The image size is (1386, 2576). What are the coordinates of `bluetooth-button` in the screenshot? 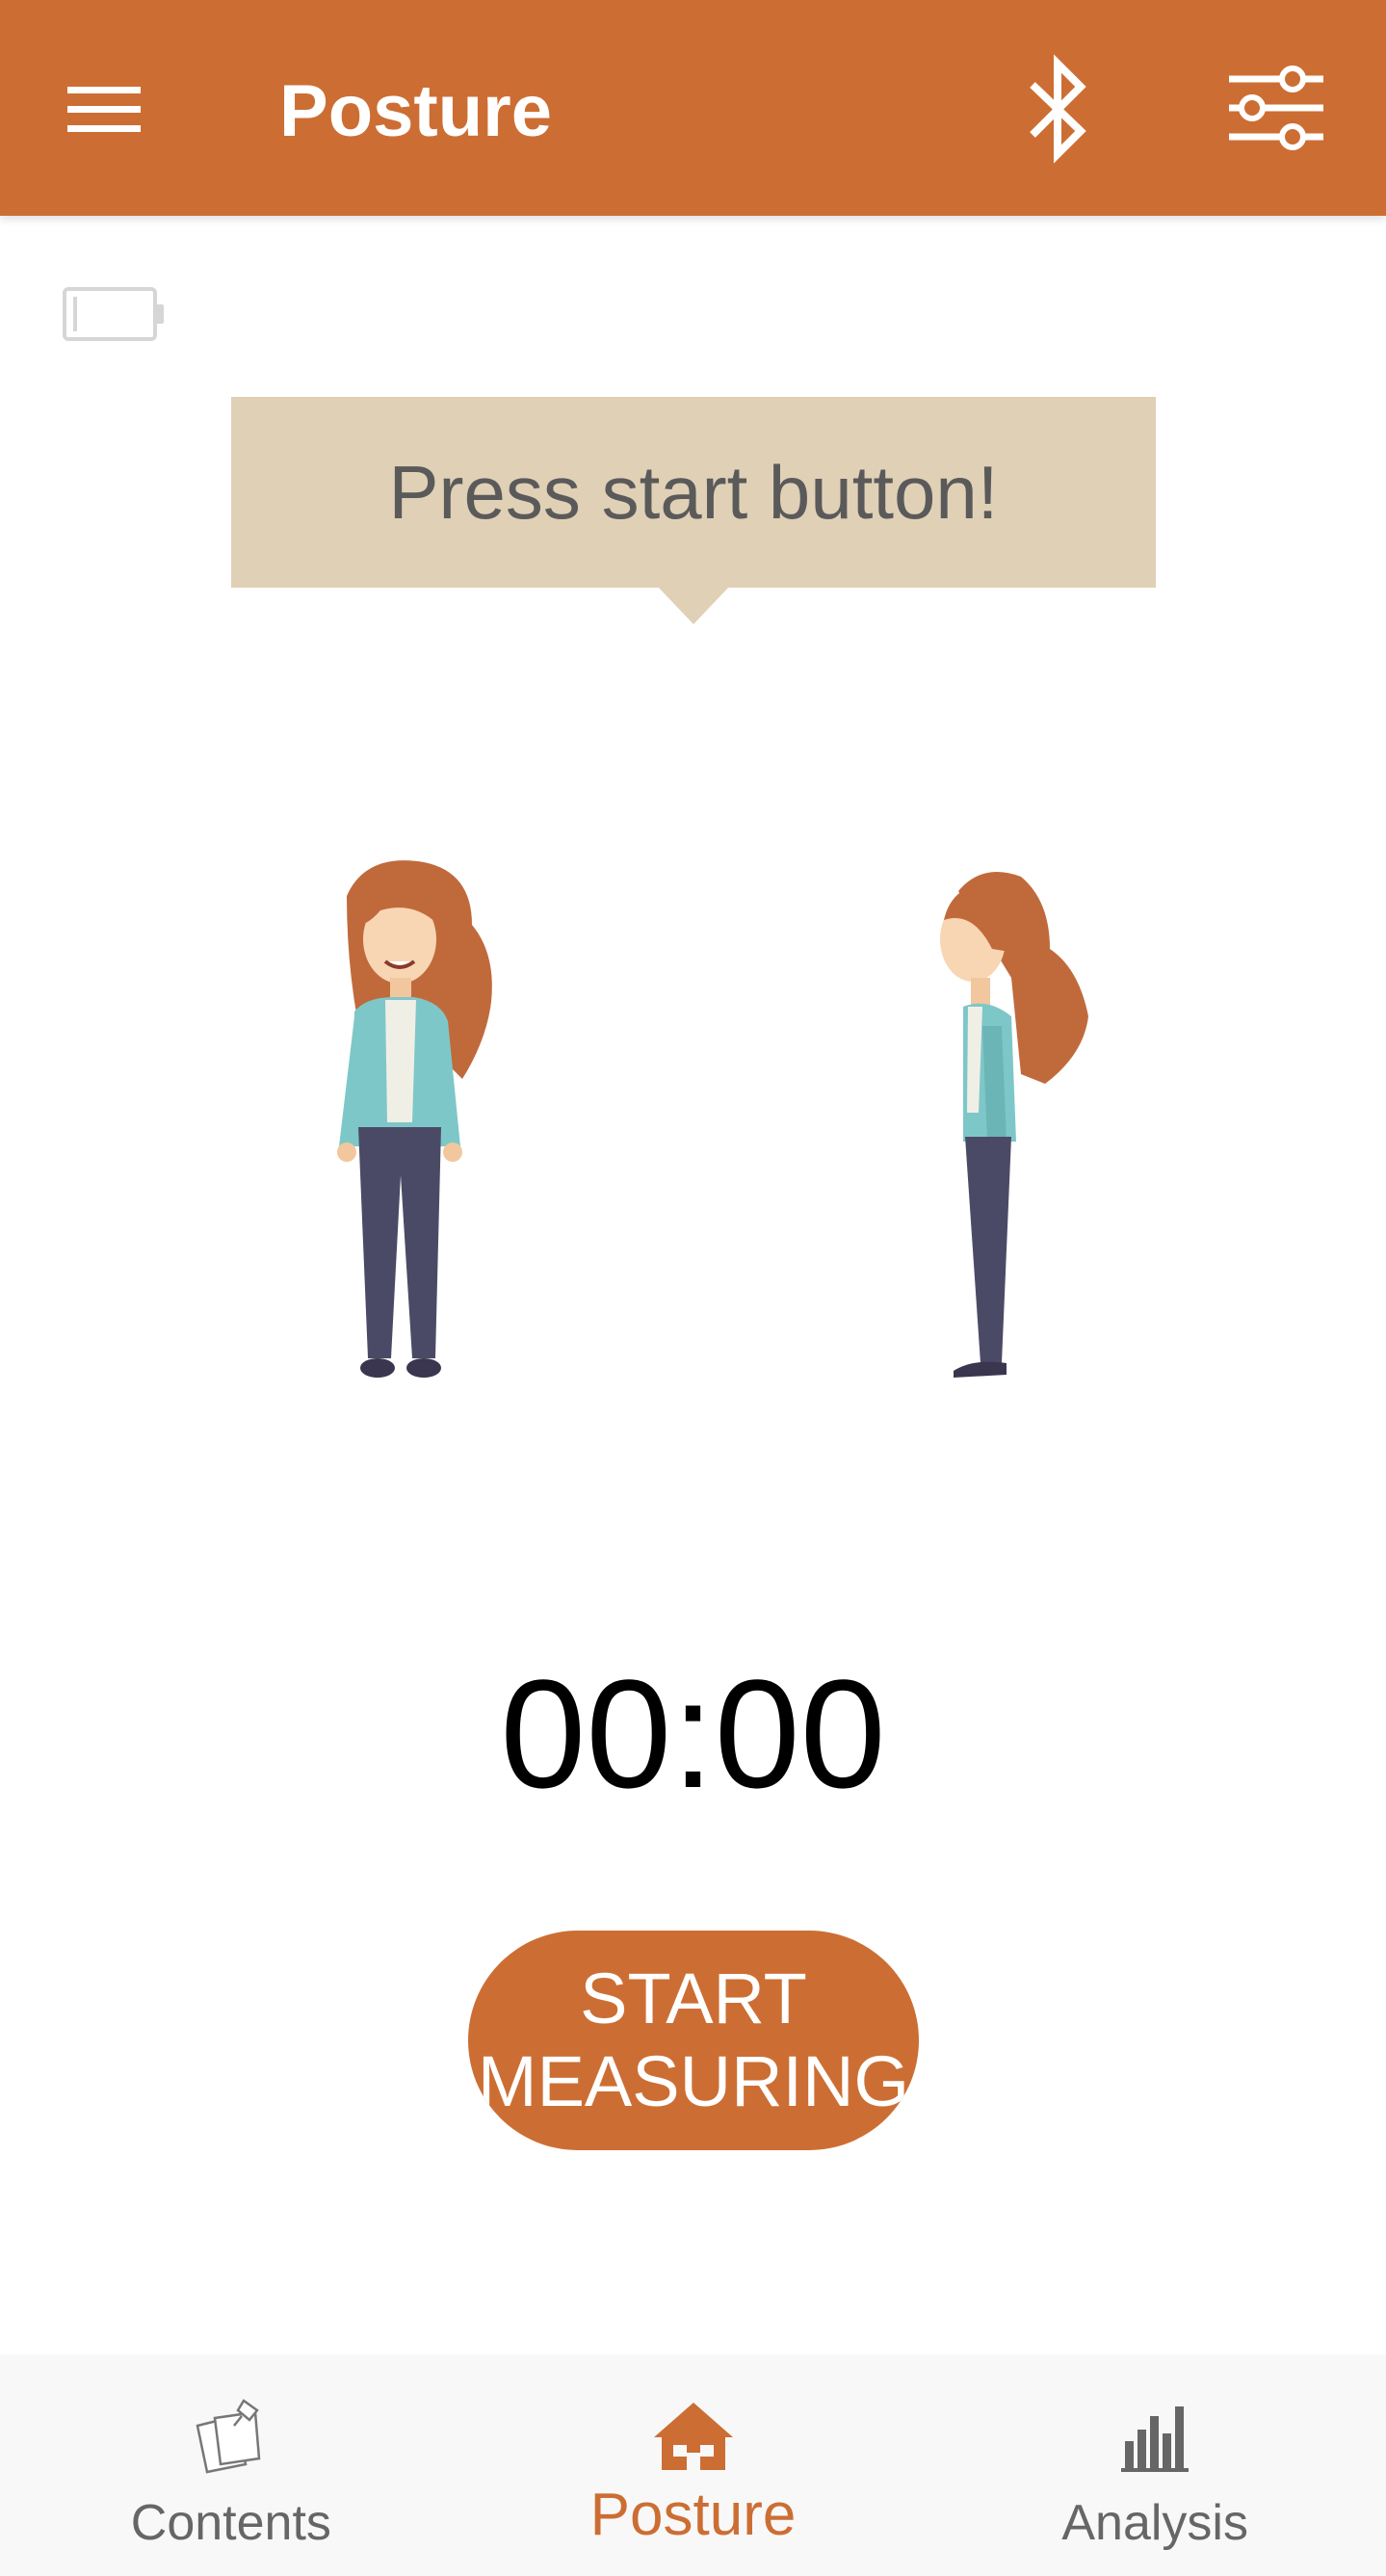 It's located at (1059, 111).